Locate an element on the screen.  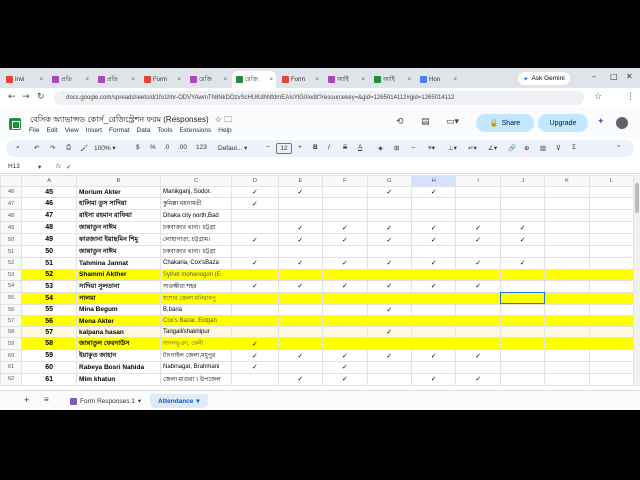
column-header: D is located at coordinates (255, 181).